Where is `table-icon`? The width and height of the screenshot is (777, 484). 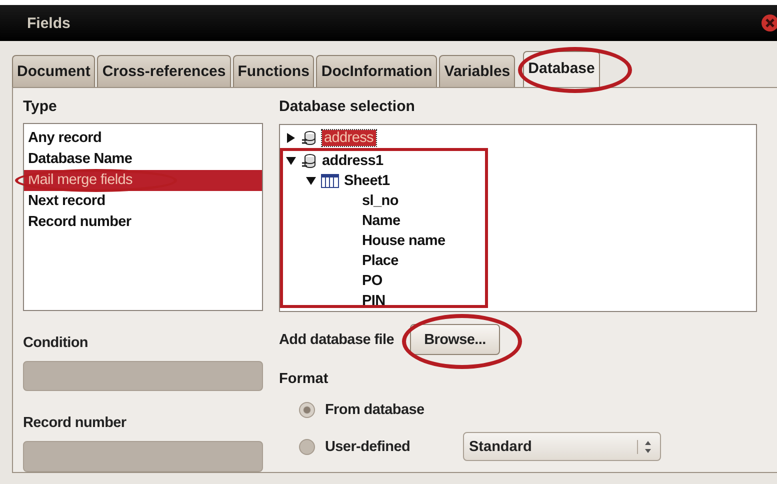 table-icon is located at coordinates (330, 181).